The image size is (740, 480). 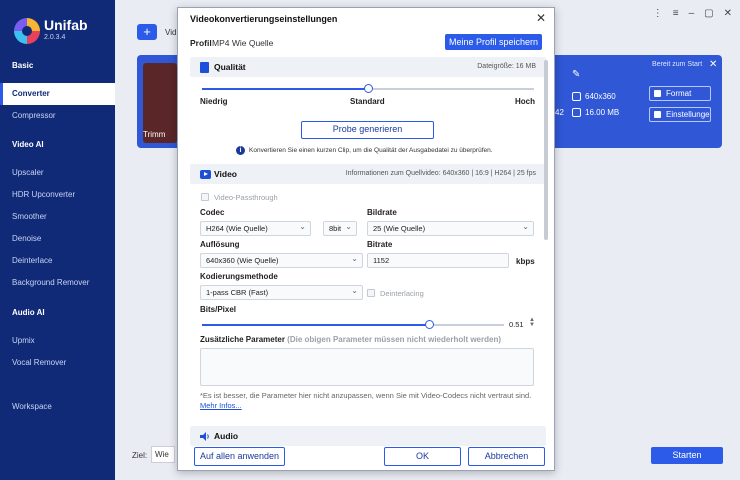 What do you see at coordinates (506, 66) in the screenshot?
I see `file-size-info: Dateigröße: 16 MB` at bounding box center [506, 66].